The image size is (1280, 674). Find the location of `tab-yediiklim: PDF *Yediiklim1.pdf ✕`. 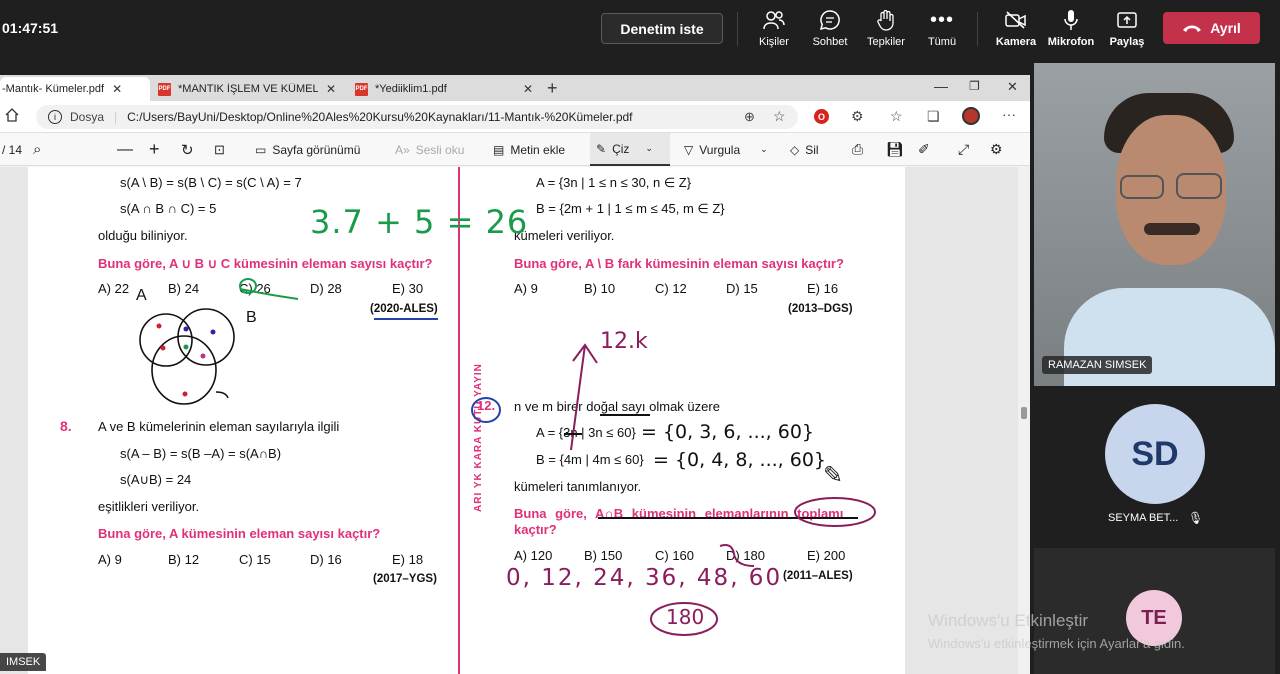

tab-yediiklim: PDF *Yediiklim1.pdf ✕ is located at coordinates (447, 89).